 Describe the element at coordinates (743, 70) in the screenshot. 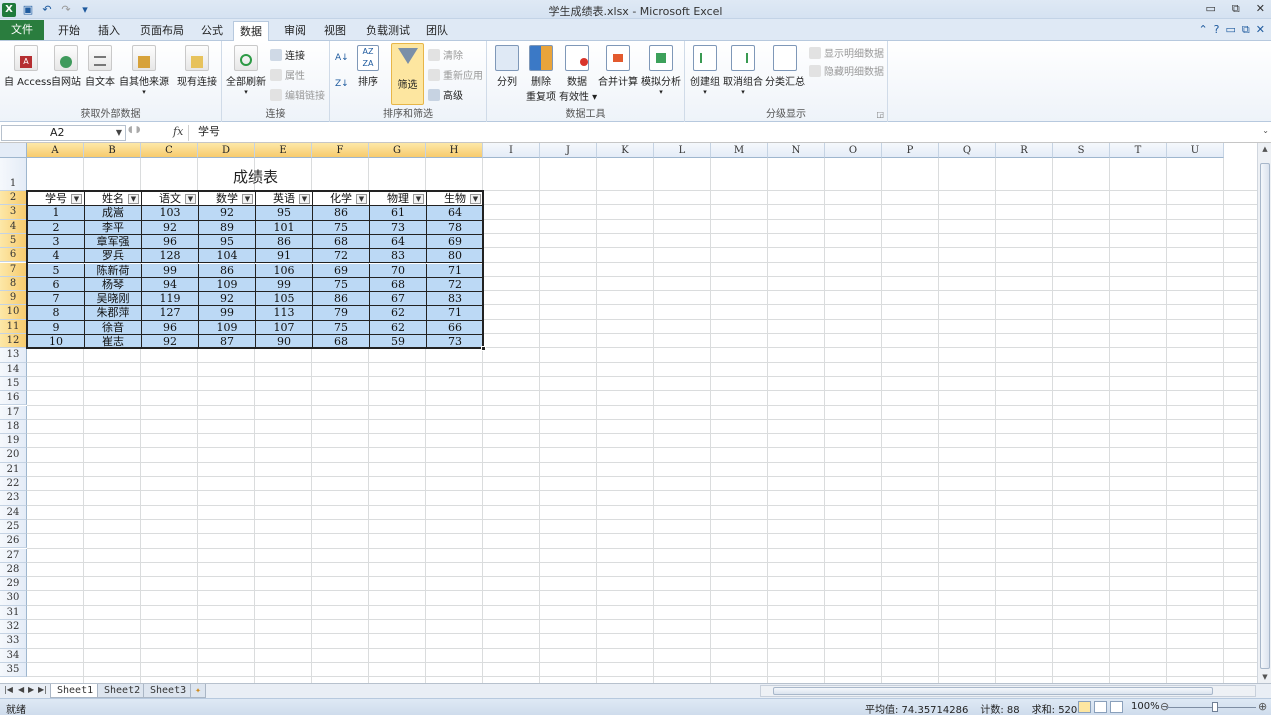

I see `ungroup-button: 取消组合 ▾` at that location.